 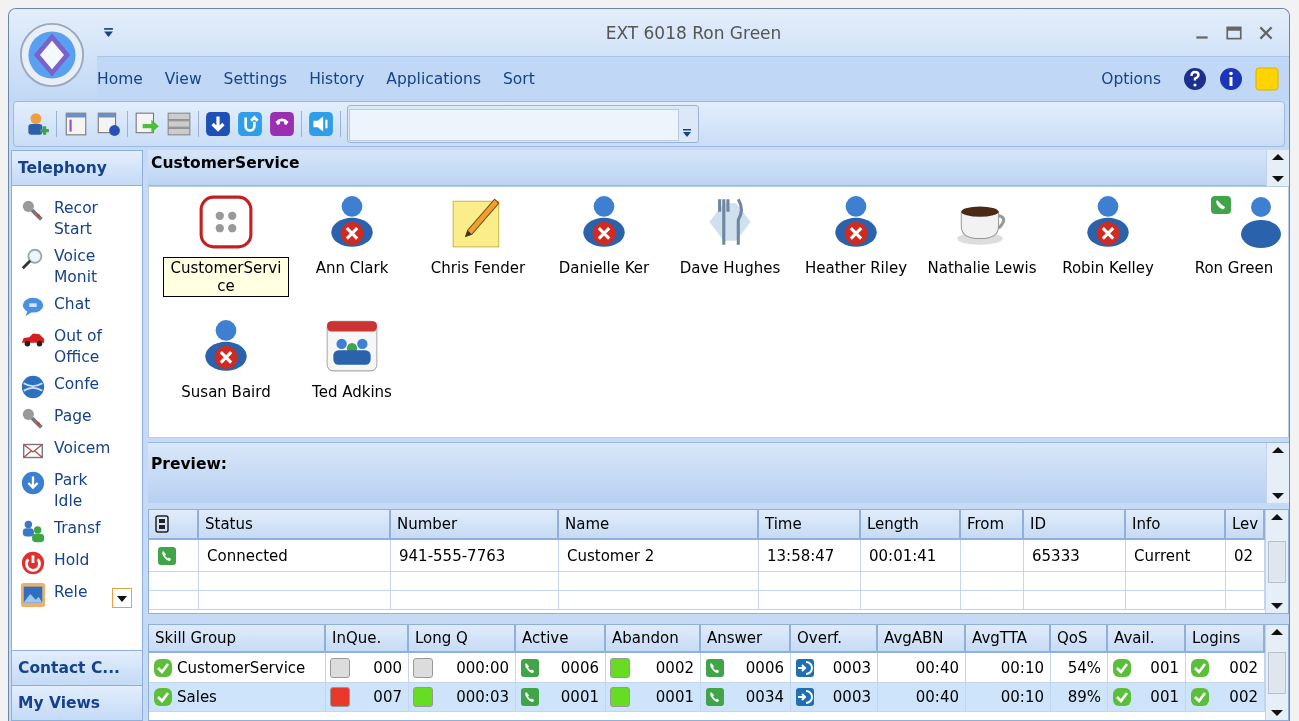 I want to click on column-header: Avail., so click(x=1147, y=639).